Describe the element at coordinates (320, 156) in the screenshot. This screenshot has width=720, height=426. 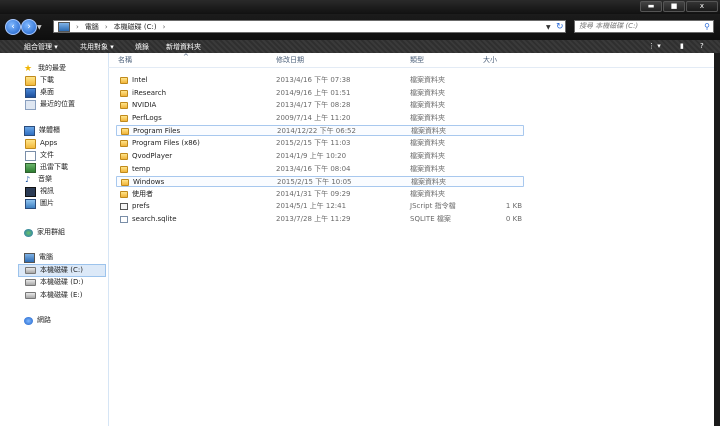
I see `file-row: QvodPlayer 2014/1/9 上午 10:20 檔案資料夾` at that location.